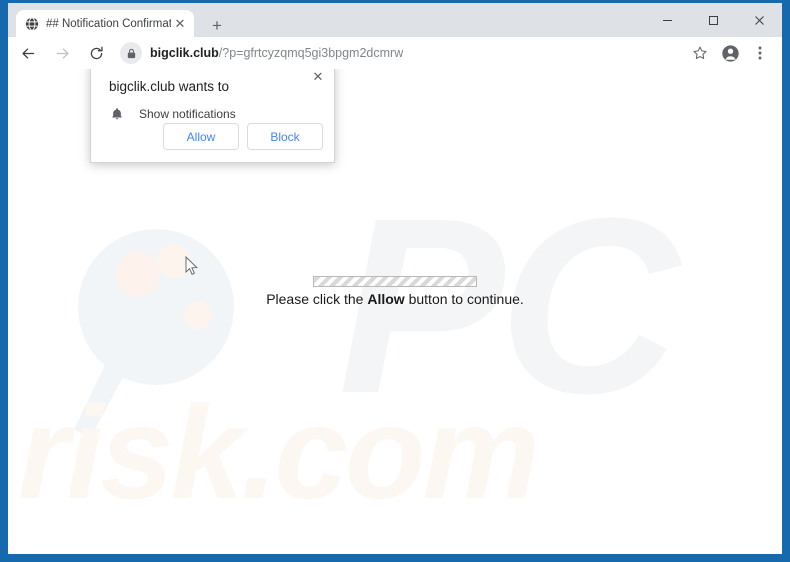  I want to click on window-controls, so click(713, 20).